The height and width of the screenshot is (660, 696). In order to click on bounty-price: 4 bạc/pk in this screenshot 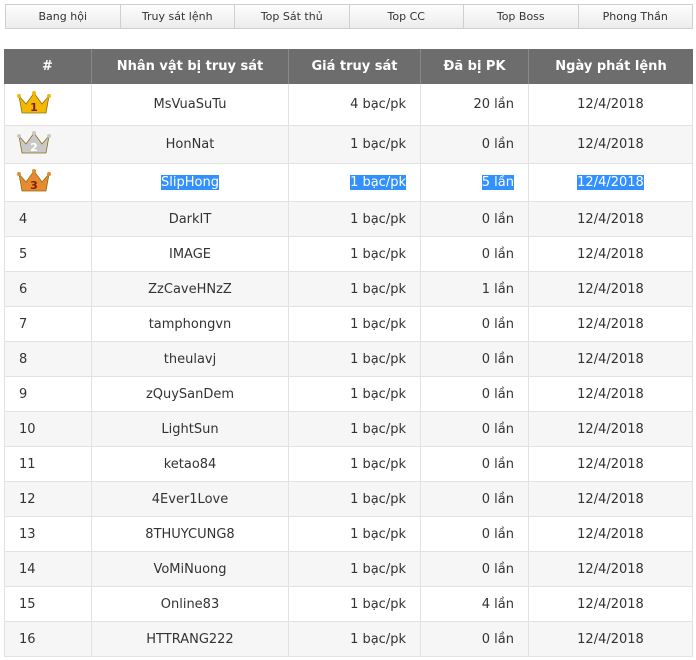, I will do `click(378, 104)`.